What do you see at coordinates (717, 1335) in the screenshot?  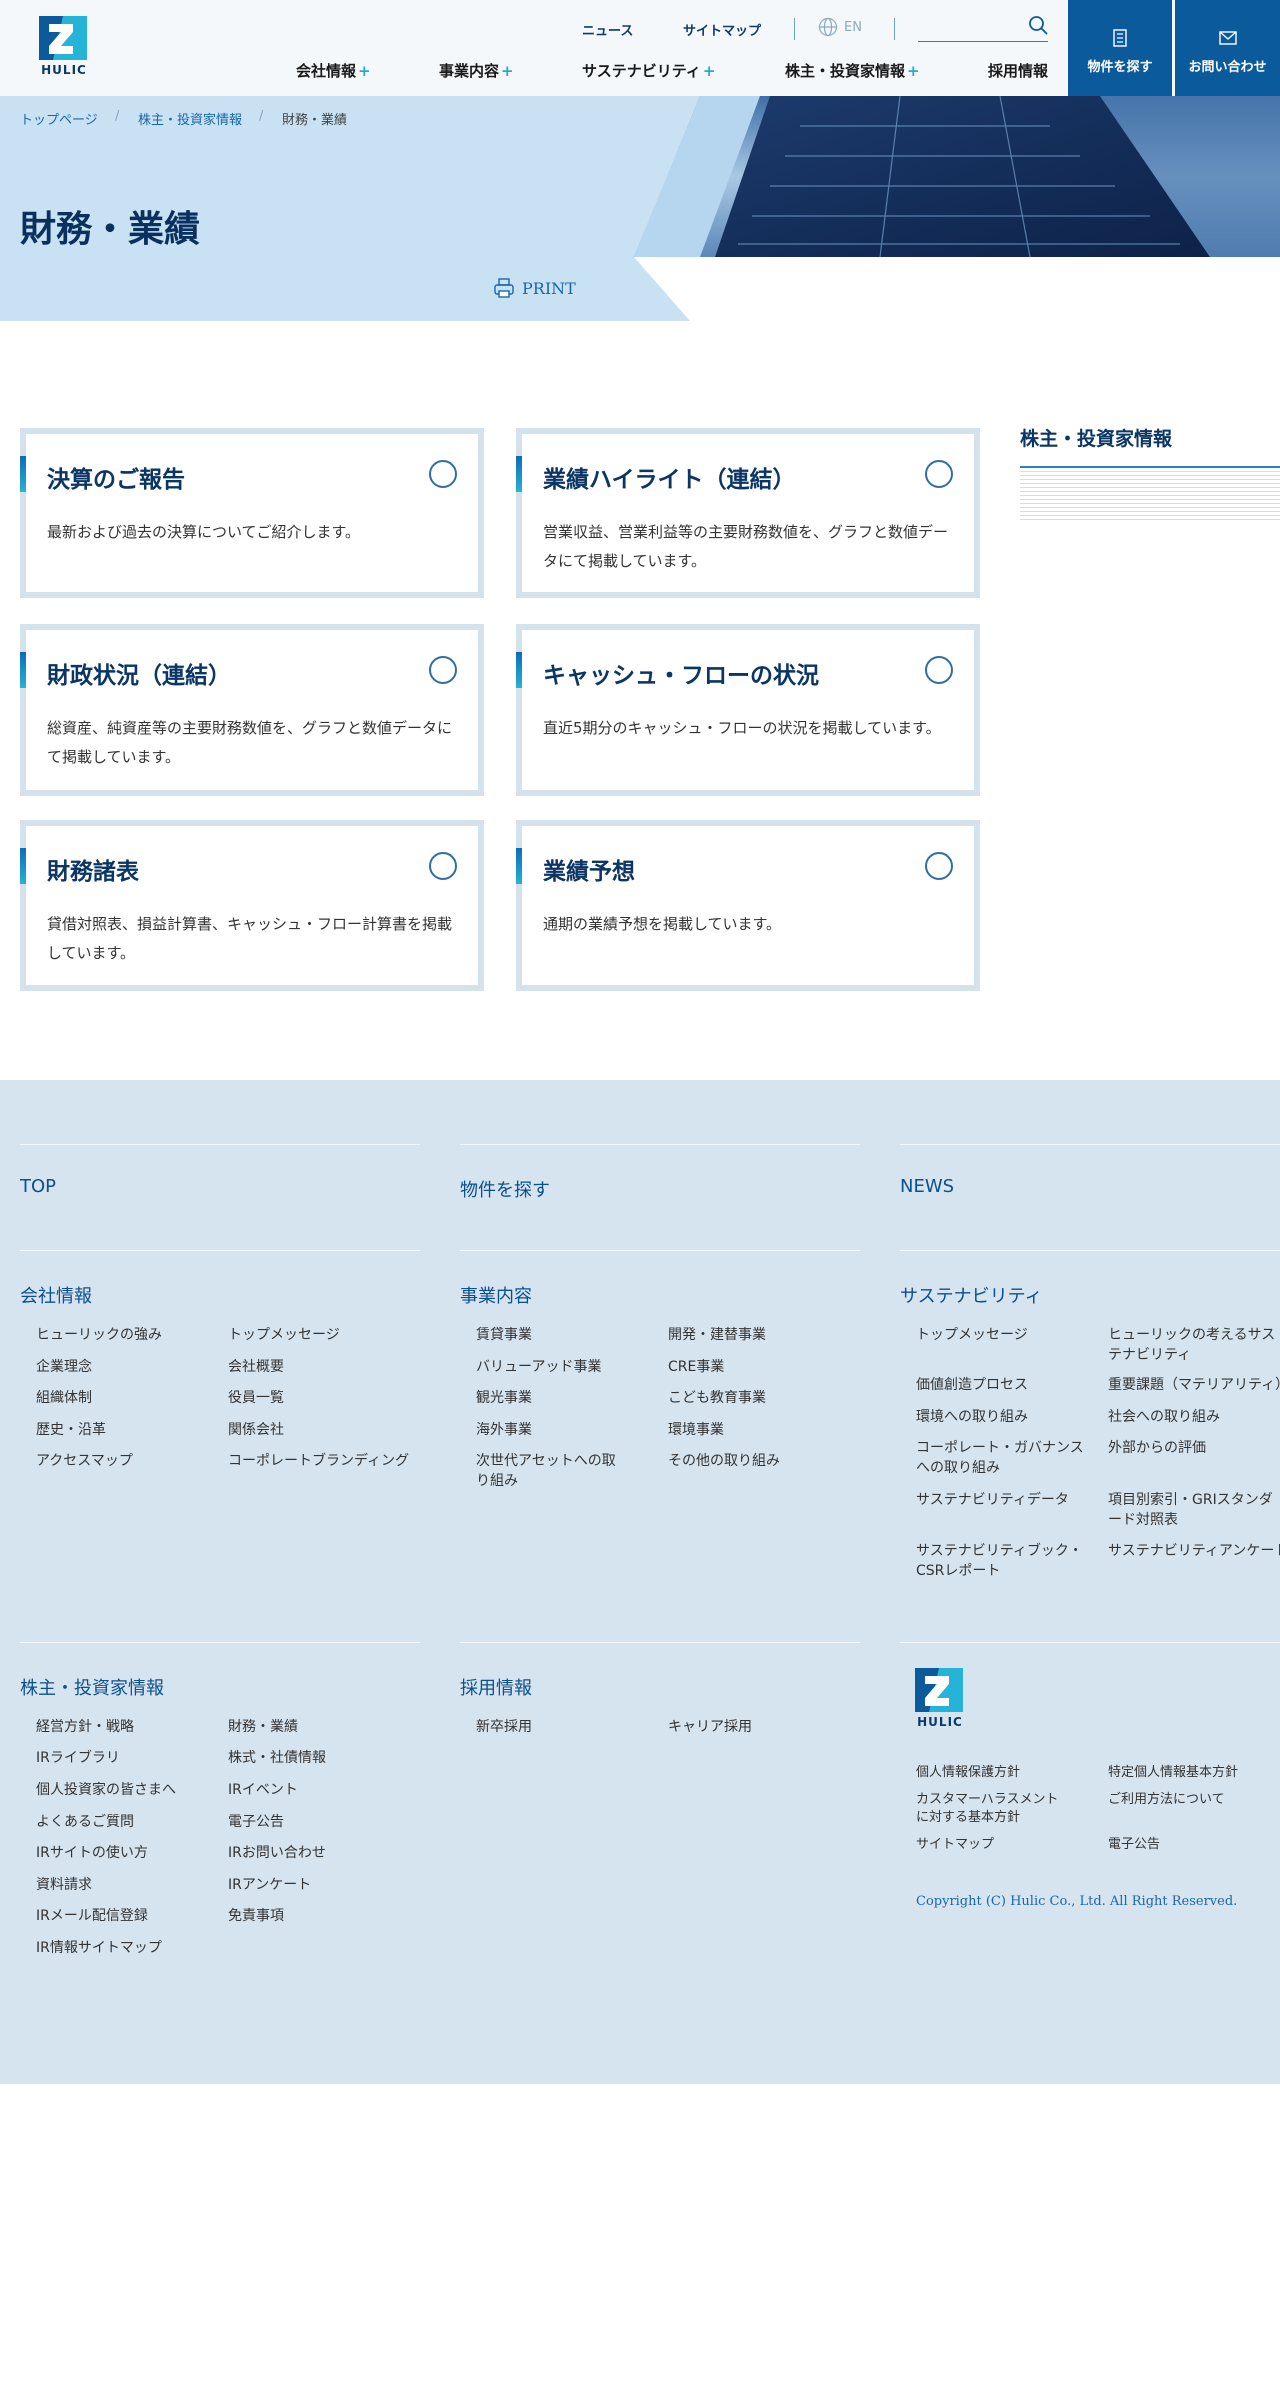 I see `footer-link: 開発・建替事業` at bounding box center [717, 1335].